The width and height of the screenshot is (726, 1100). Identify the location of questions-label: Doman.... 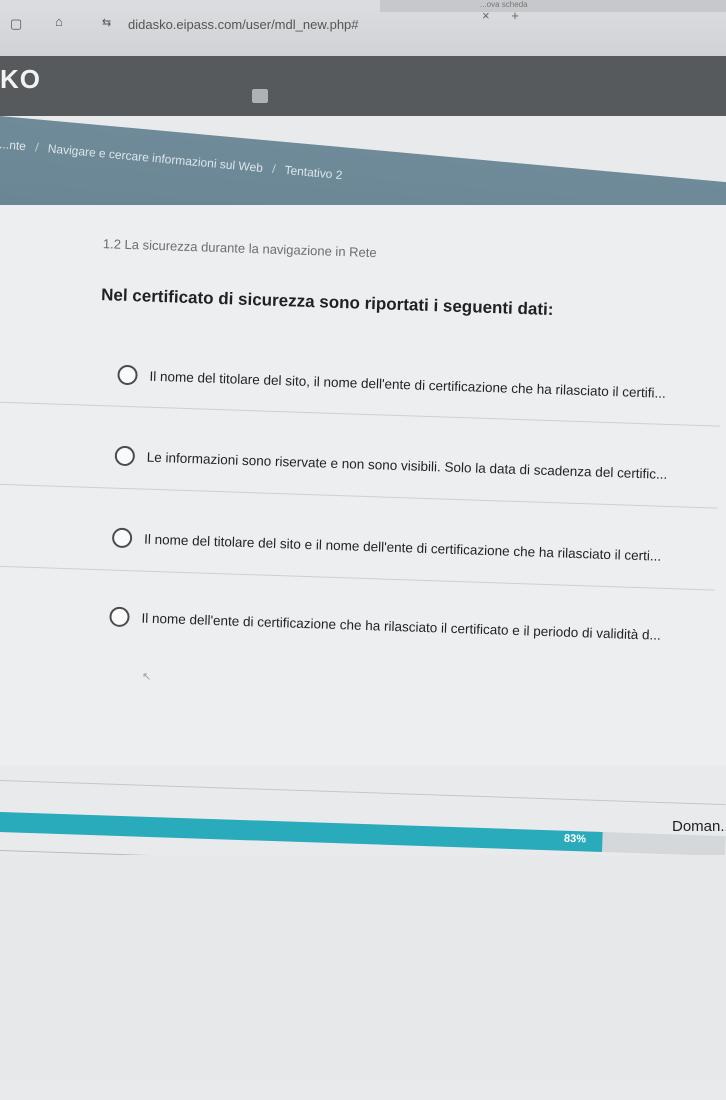
(699, 826).